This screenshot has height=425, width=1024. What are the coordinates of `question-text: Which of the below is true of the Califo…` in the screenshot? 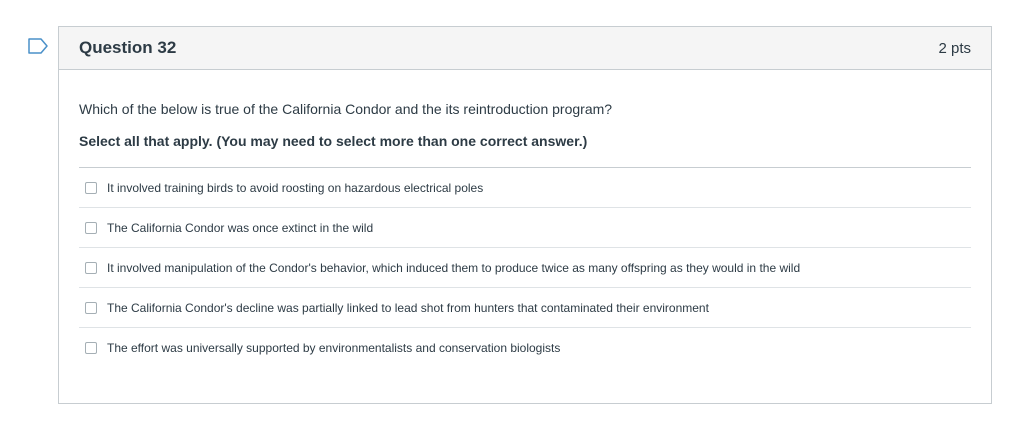 It's located at (346, 109).